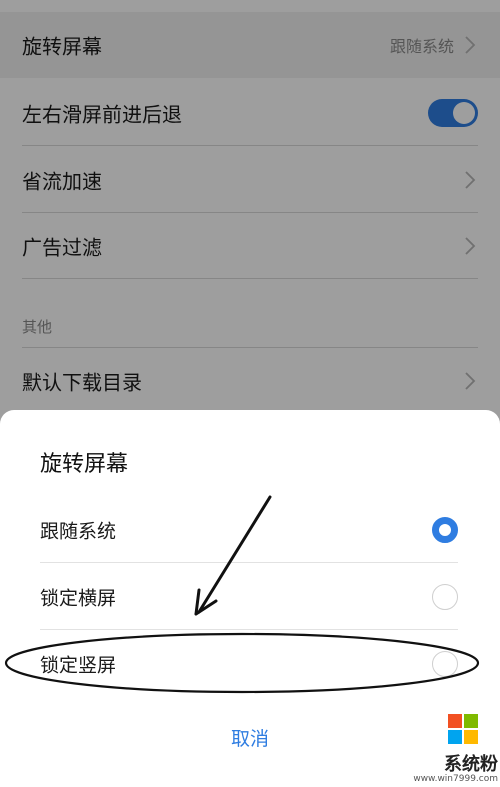 This screenshot has height=787, width=500. Describe the element at coordinates (445, 530) in the screenshot. I see `radio-selected-icon` at that location.